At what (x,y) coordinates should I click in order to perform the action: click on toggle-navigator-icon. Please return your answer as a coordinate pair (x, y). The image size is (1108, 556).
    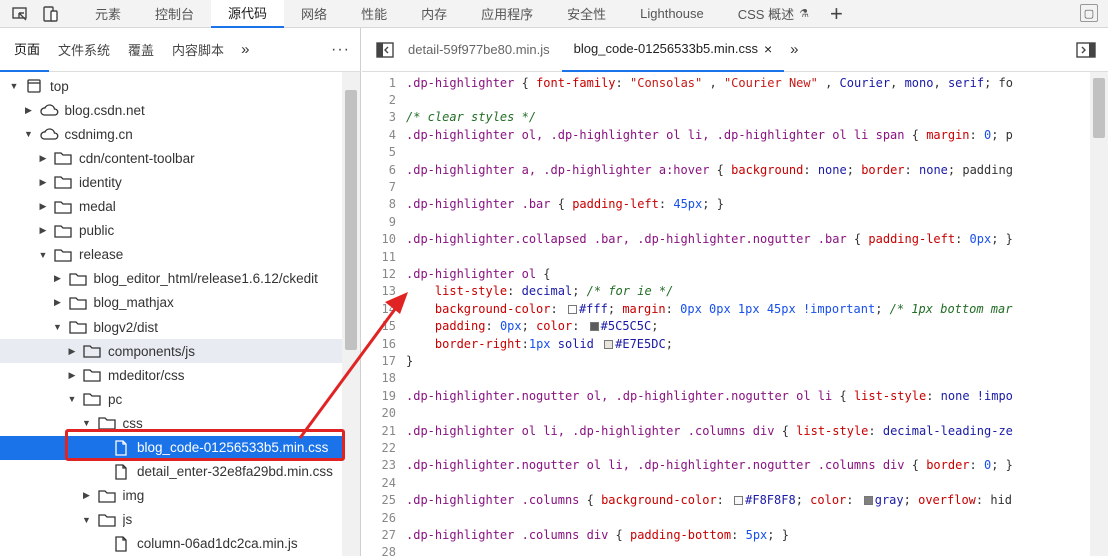
    Looking at the image, I should click on (385, 50).